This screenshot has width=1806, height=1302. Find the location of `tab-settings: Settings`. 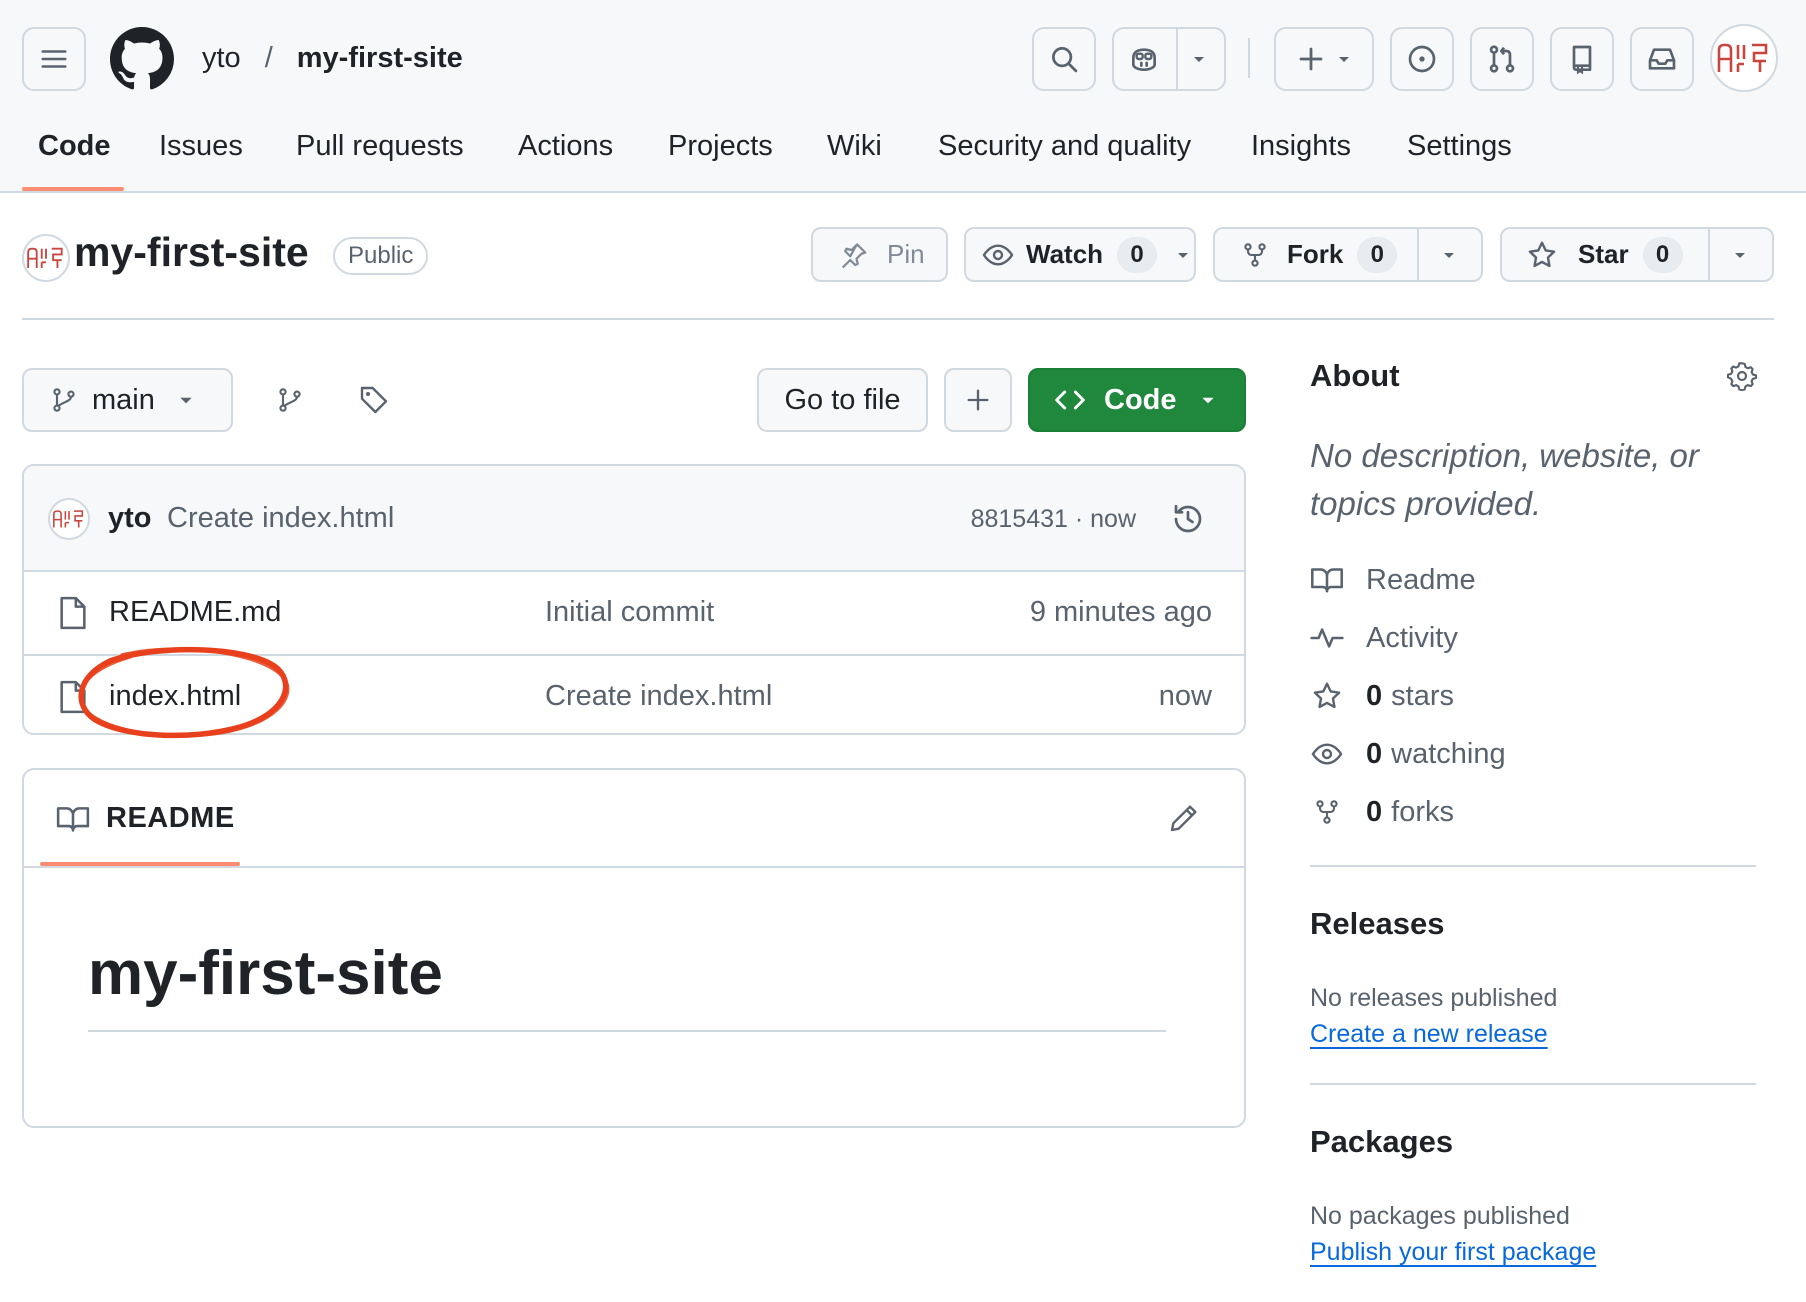

tab-settings: Settings is located at coordinates (1459, 146).